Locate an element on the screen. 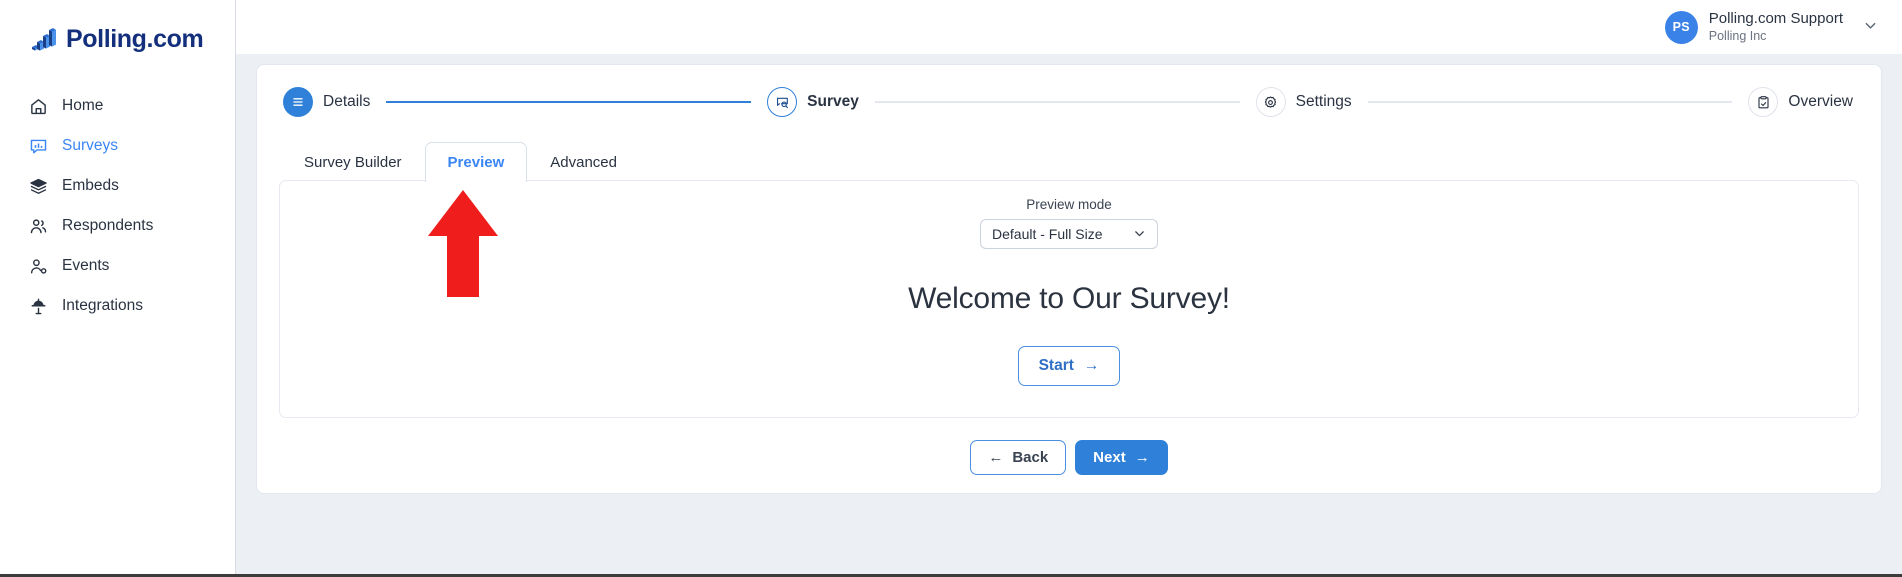  sidebar-item-embeds: Embeds is located at coordinates (117, 186).